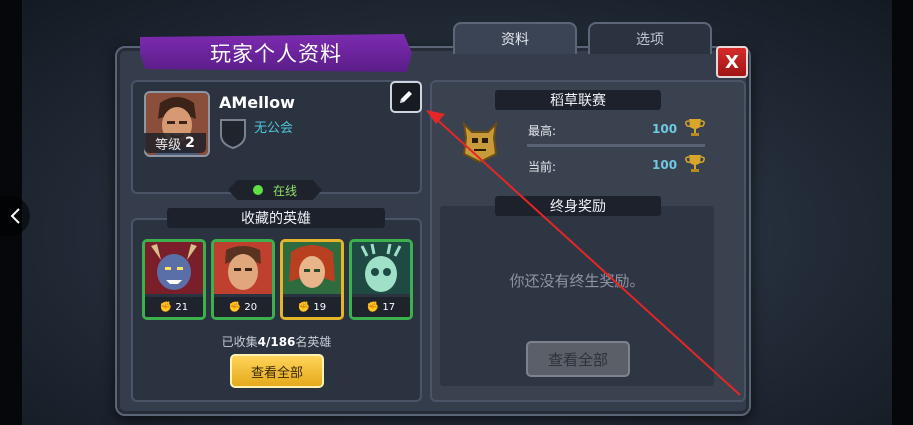 This screenshot has width=913, height=425. What do you see at coordinates (665, 129) in the screenshot?
I see `league-highest-value: 100` at bounding box center [665, 129].